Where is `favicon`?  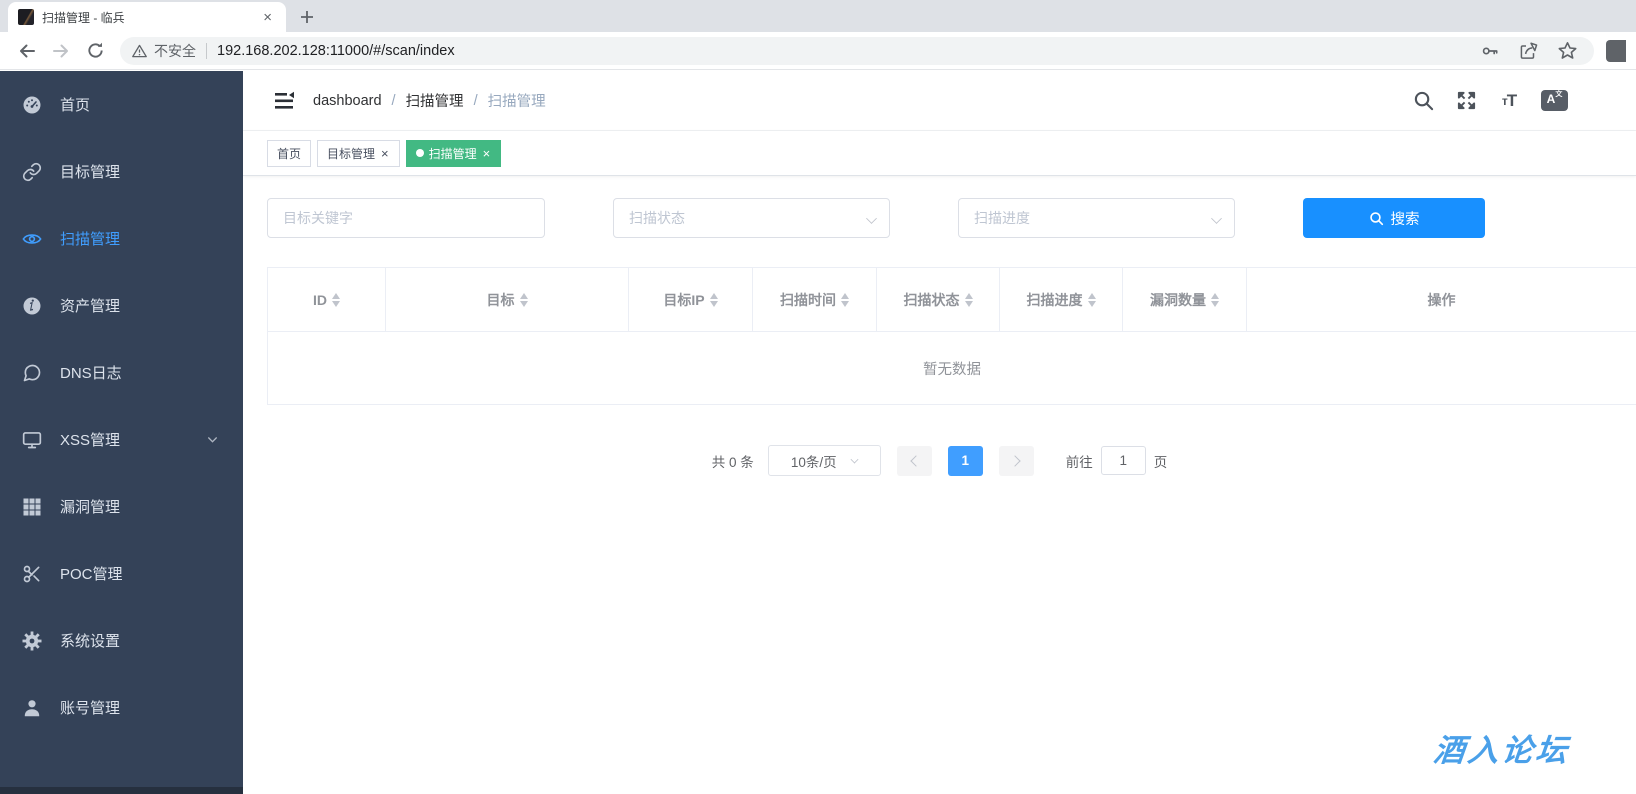 favicon is located at coordinates (26, 17).